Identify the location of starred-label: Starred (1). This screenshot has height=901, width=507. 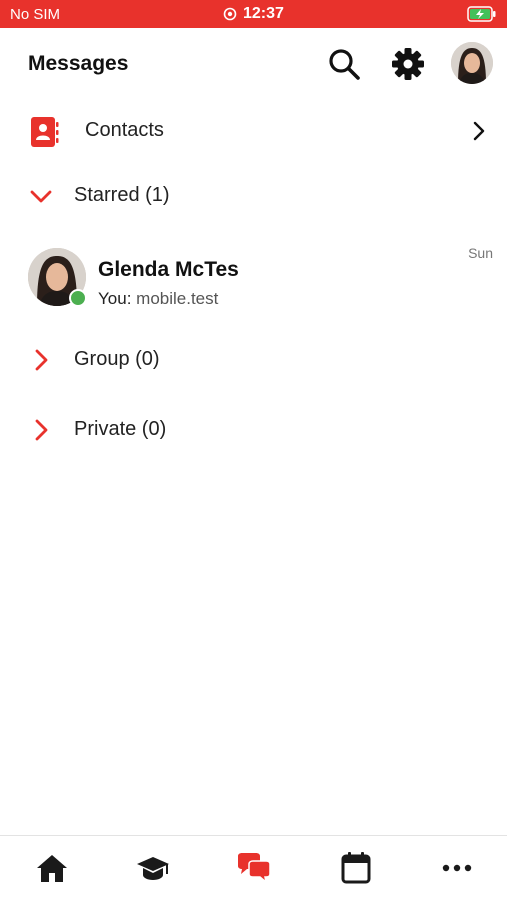
(122, 195).